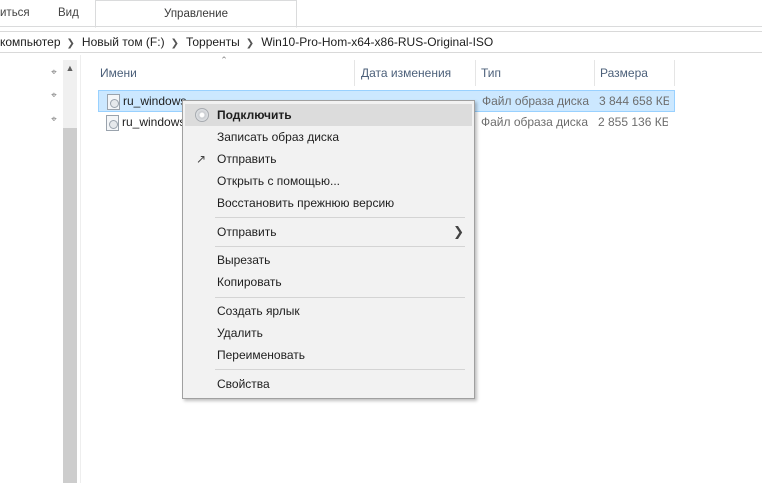  Describe the element at coordinates (80, 269) in the screenshot. I see `pane-divider` at that location.